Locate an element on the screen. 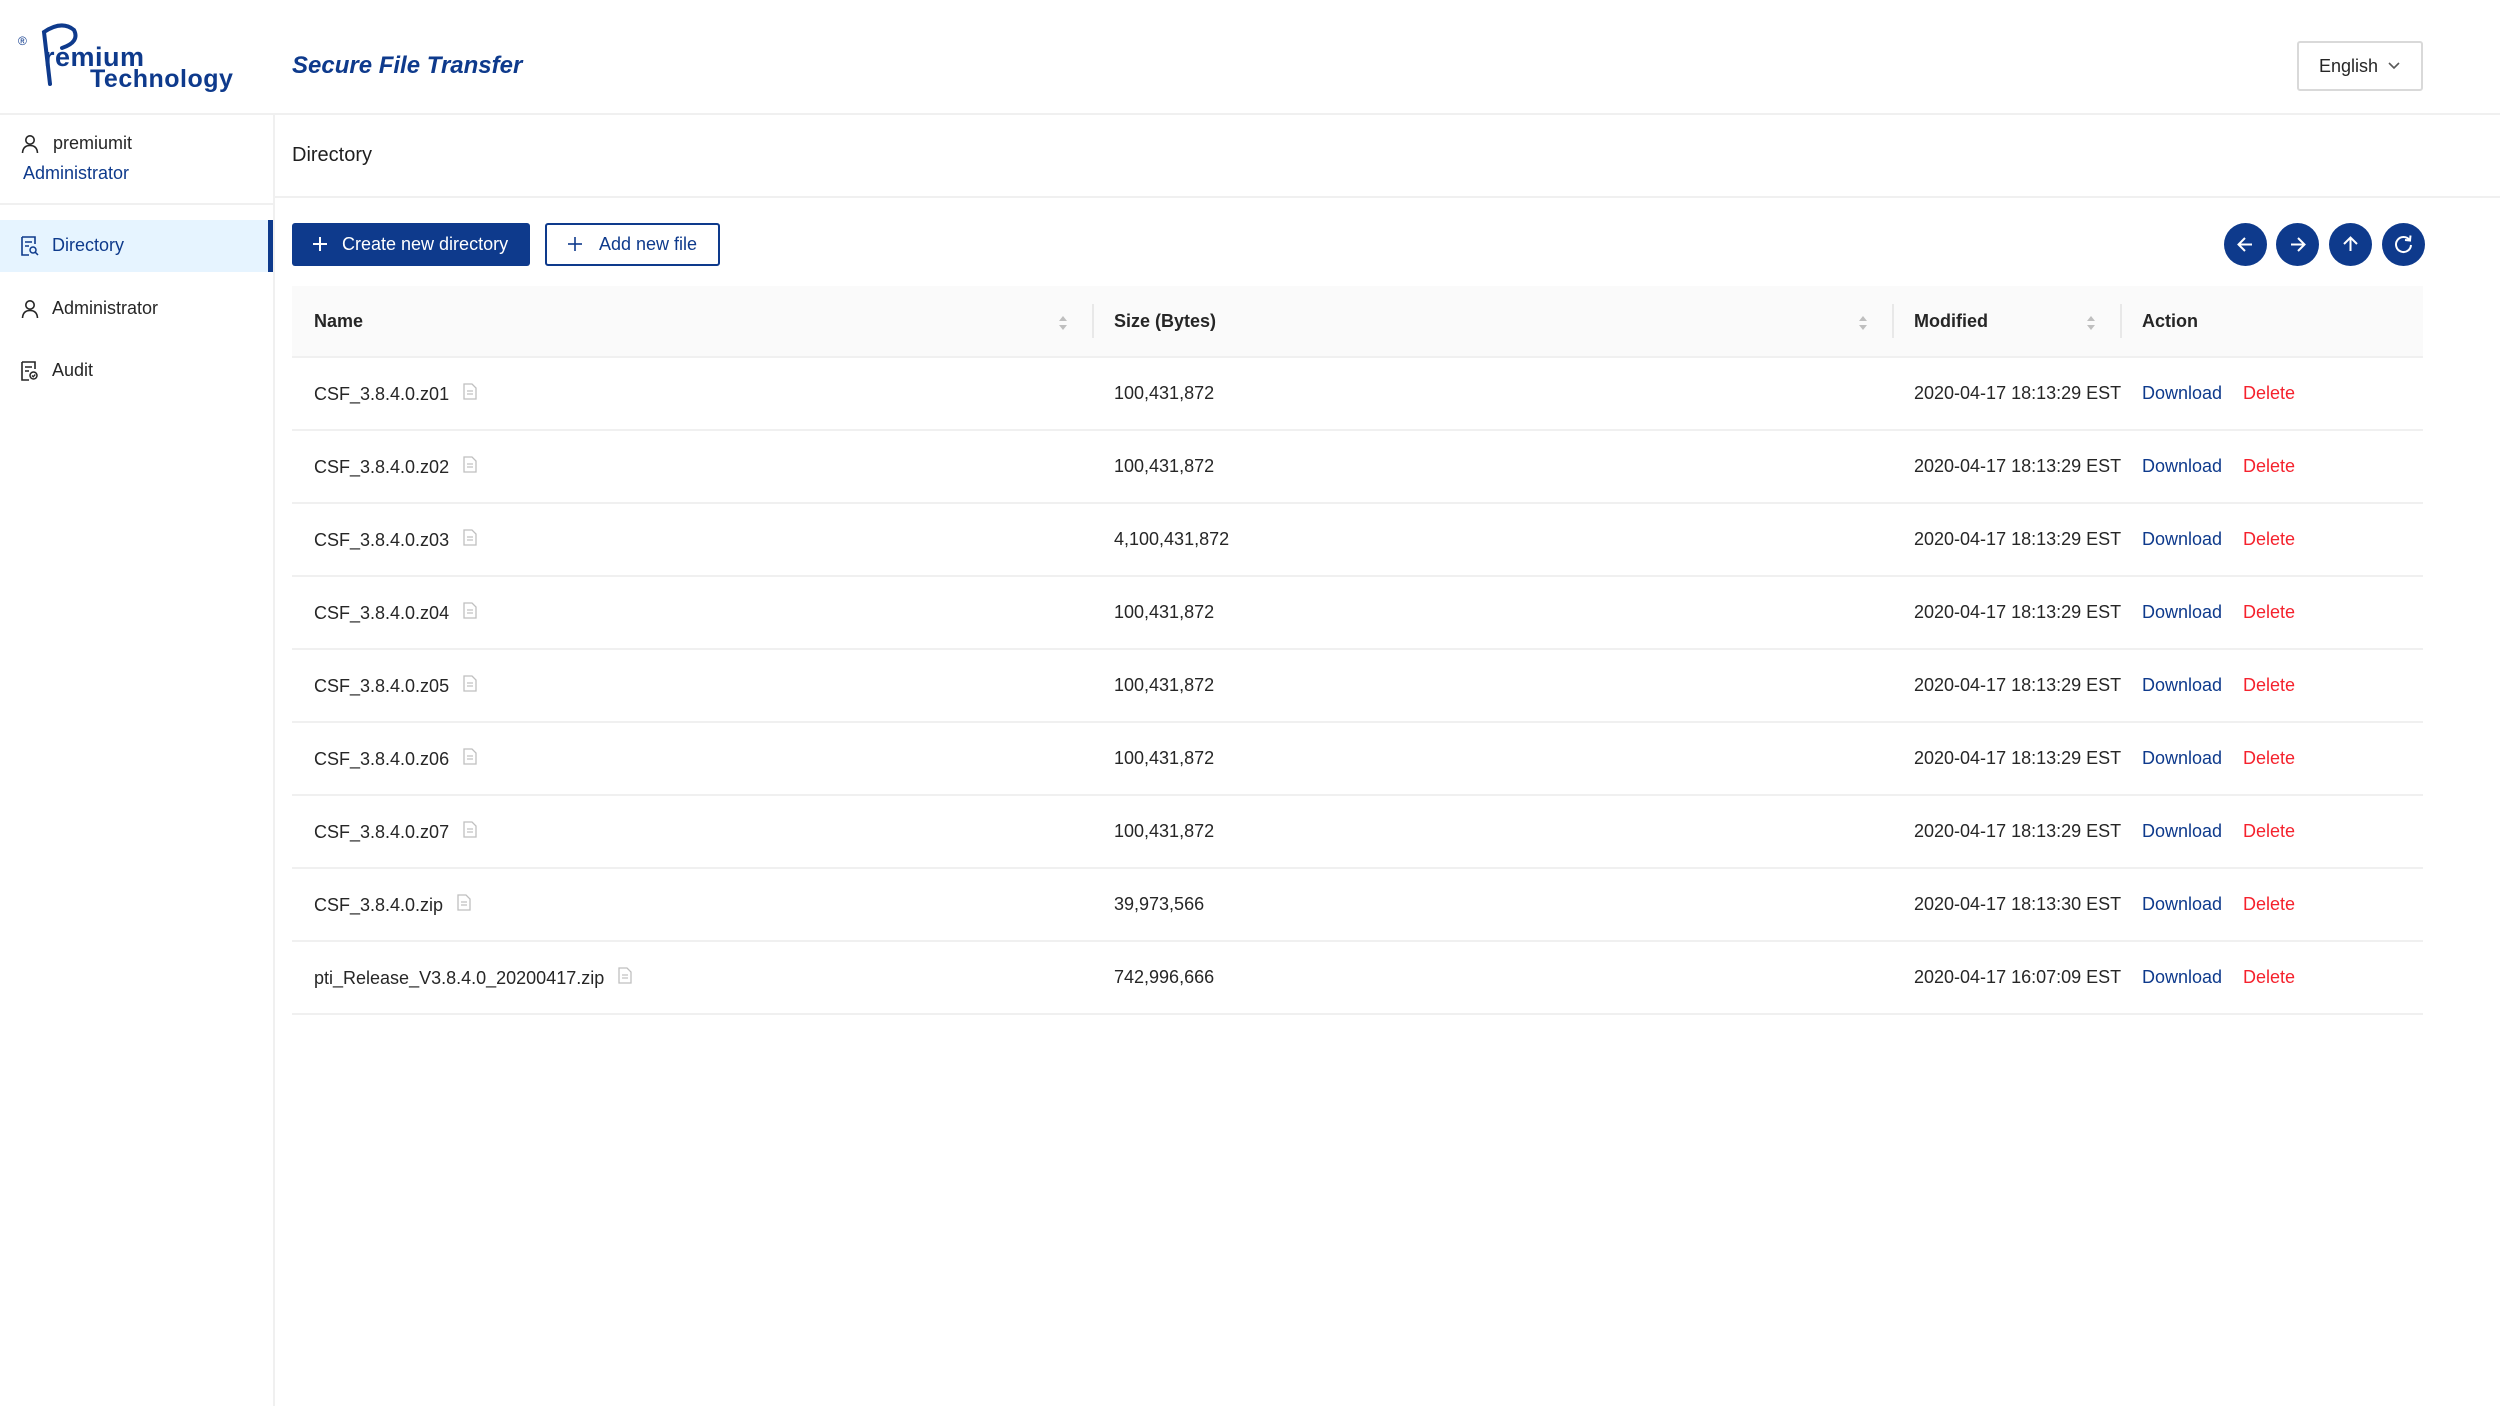 This screenshot has width=2500, height=1406. file-name: CSF_3.8.4.0.z06 is located at coordinates (382, 758).